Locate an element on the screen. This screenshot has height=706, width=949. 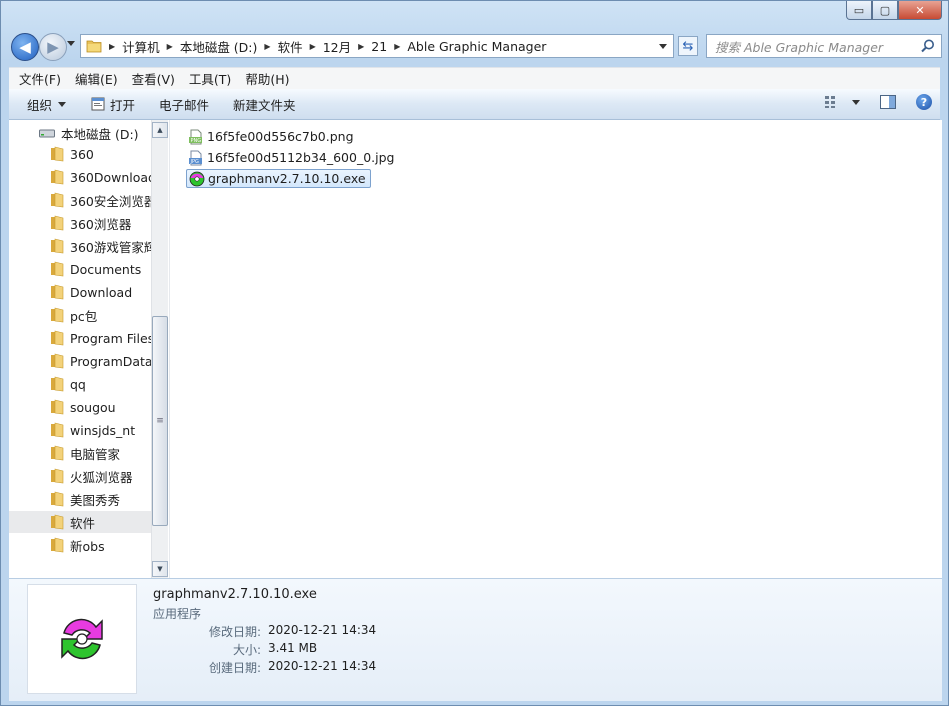
menu-edit: 编辑(E) is located at coordinates (96, 78).